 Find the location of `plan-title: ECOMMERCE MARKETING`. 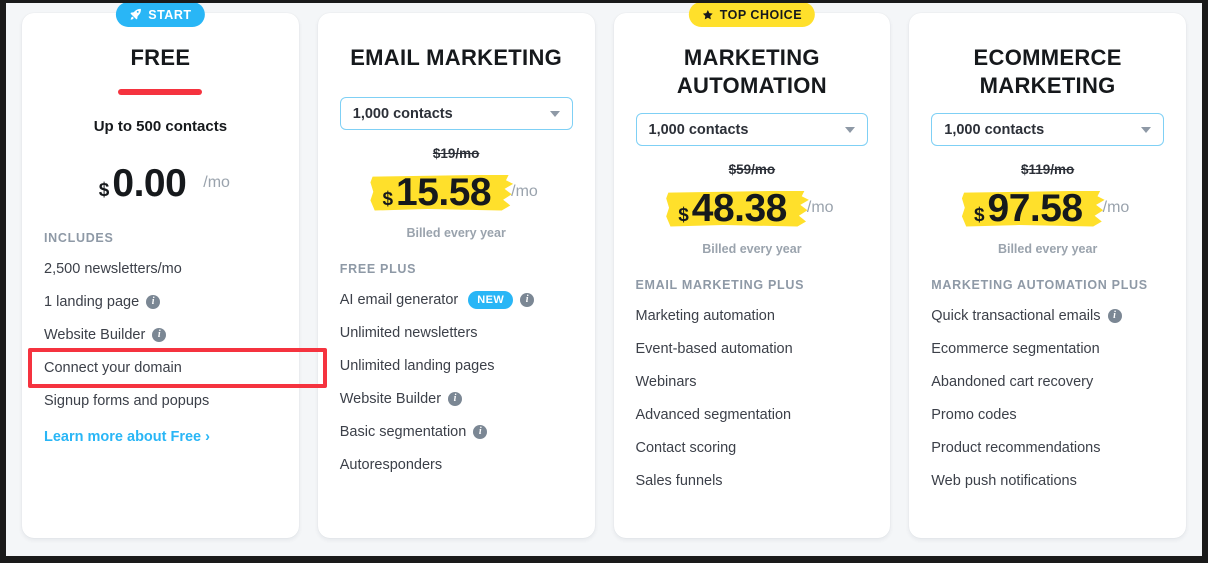

plan-title: ECOMMERCE MARKETING is located at coordinates (1047, 71).